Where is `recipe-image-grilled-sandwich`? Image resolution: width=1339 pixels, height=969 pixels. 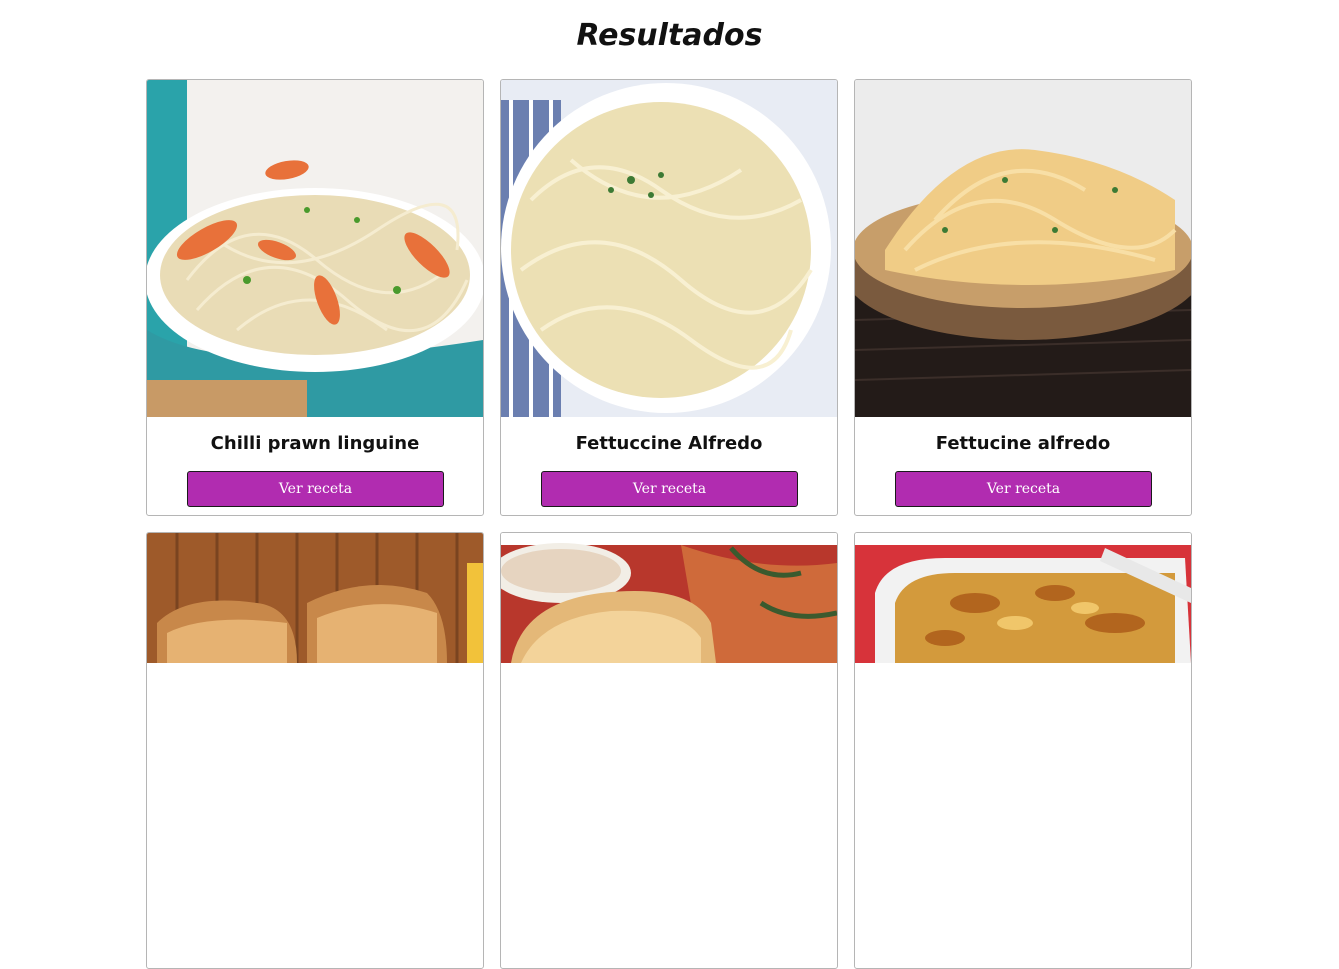
recipe-image-grilled-sandwich is located at coordinates (315, 598).